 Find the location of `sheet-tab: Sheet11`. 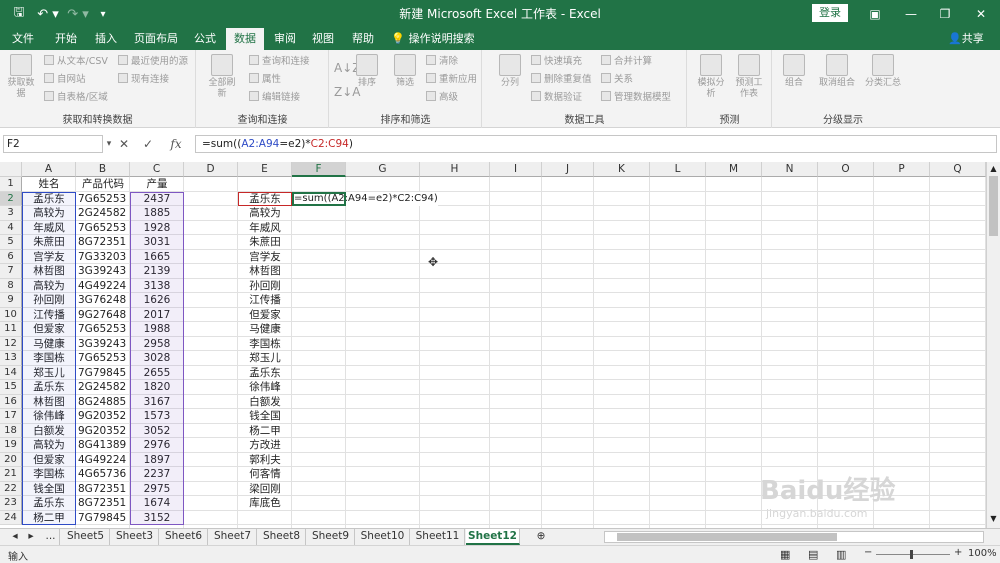

sheet-tab: Sheet11 is located at coordinates (438, 537).